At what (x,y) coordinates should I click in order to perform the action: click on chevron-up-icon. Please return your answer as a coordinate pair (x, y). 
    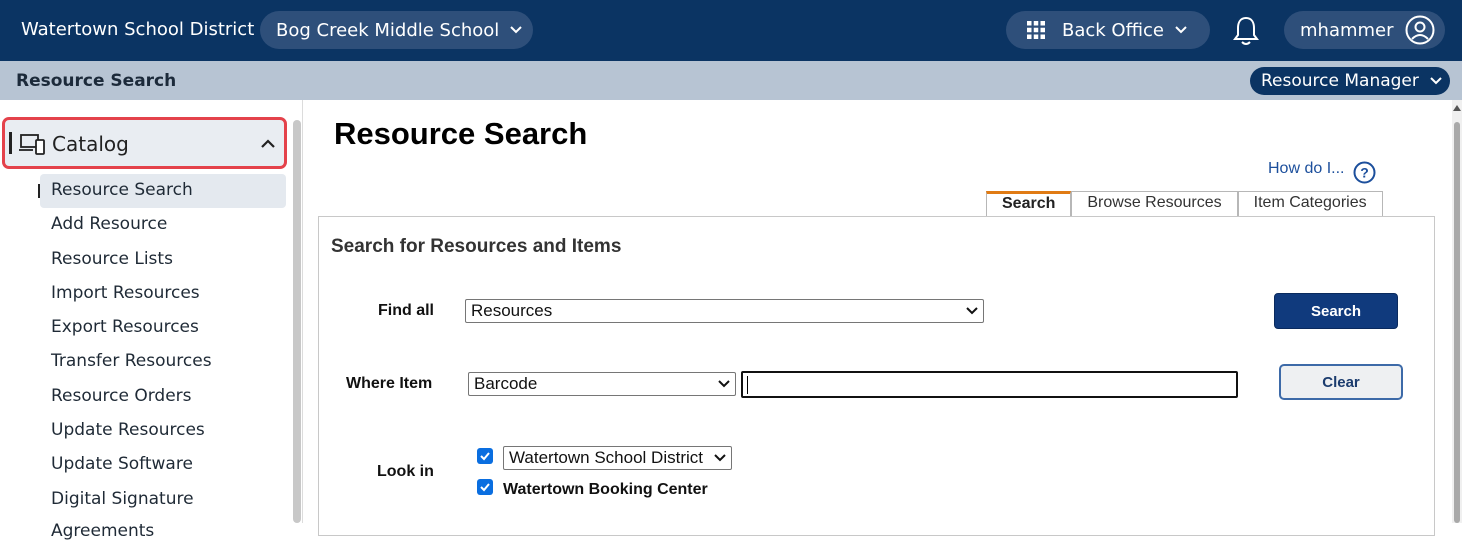
    Looking at the image, I should click on (268, 143).